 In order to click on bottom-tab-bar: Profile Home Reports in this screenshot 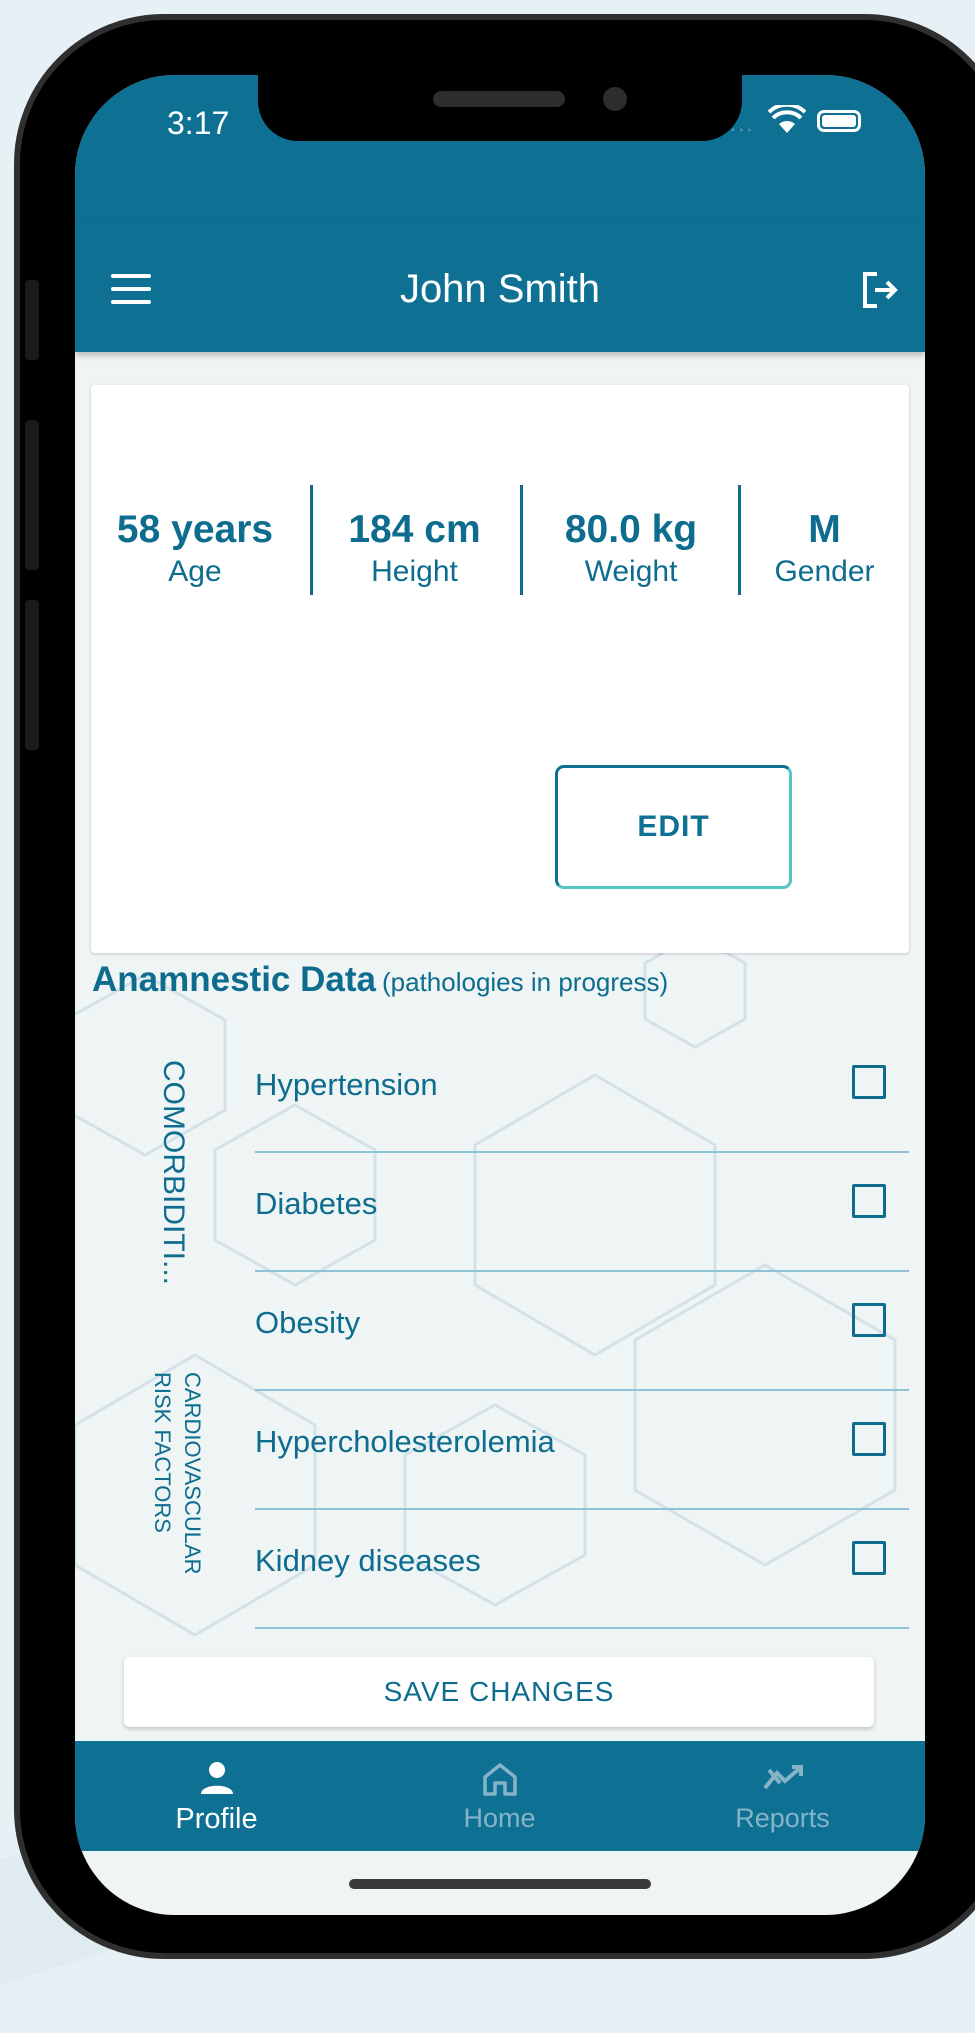, I will do `click(500, 1796)`.